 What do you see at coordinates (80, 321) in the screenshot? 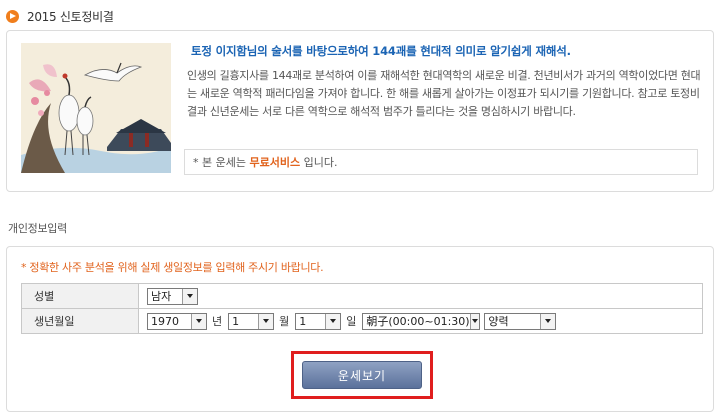
I see `birthdate-label: 생년월일` at bounding box center [80, 321].